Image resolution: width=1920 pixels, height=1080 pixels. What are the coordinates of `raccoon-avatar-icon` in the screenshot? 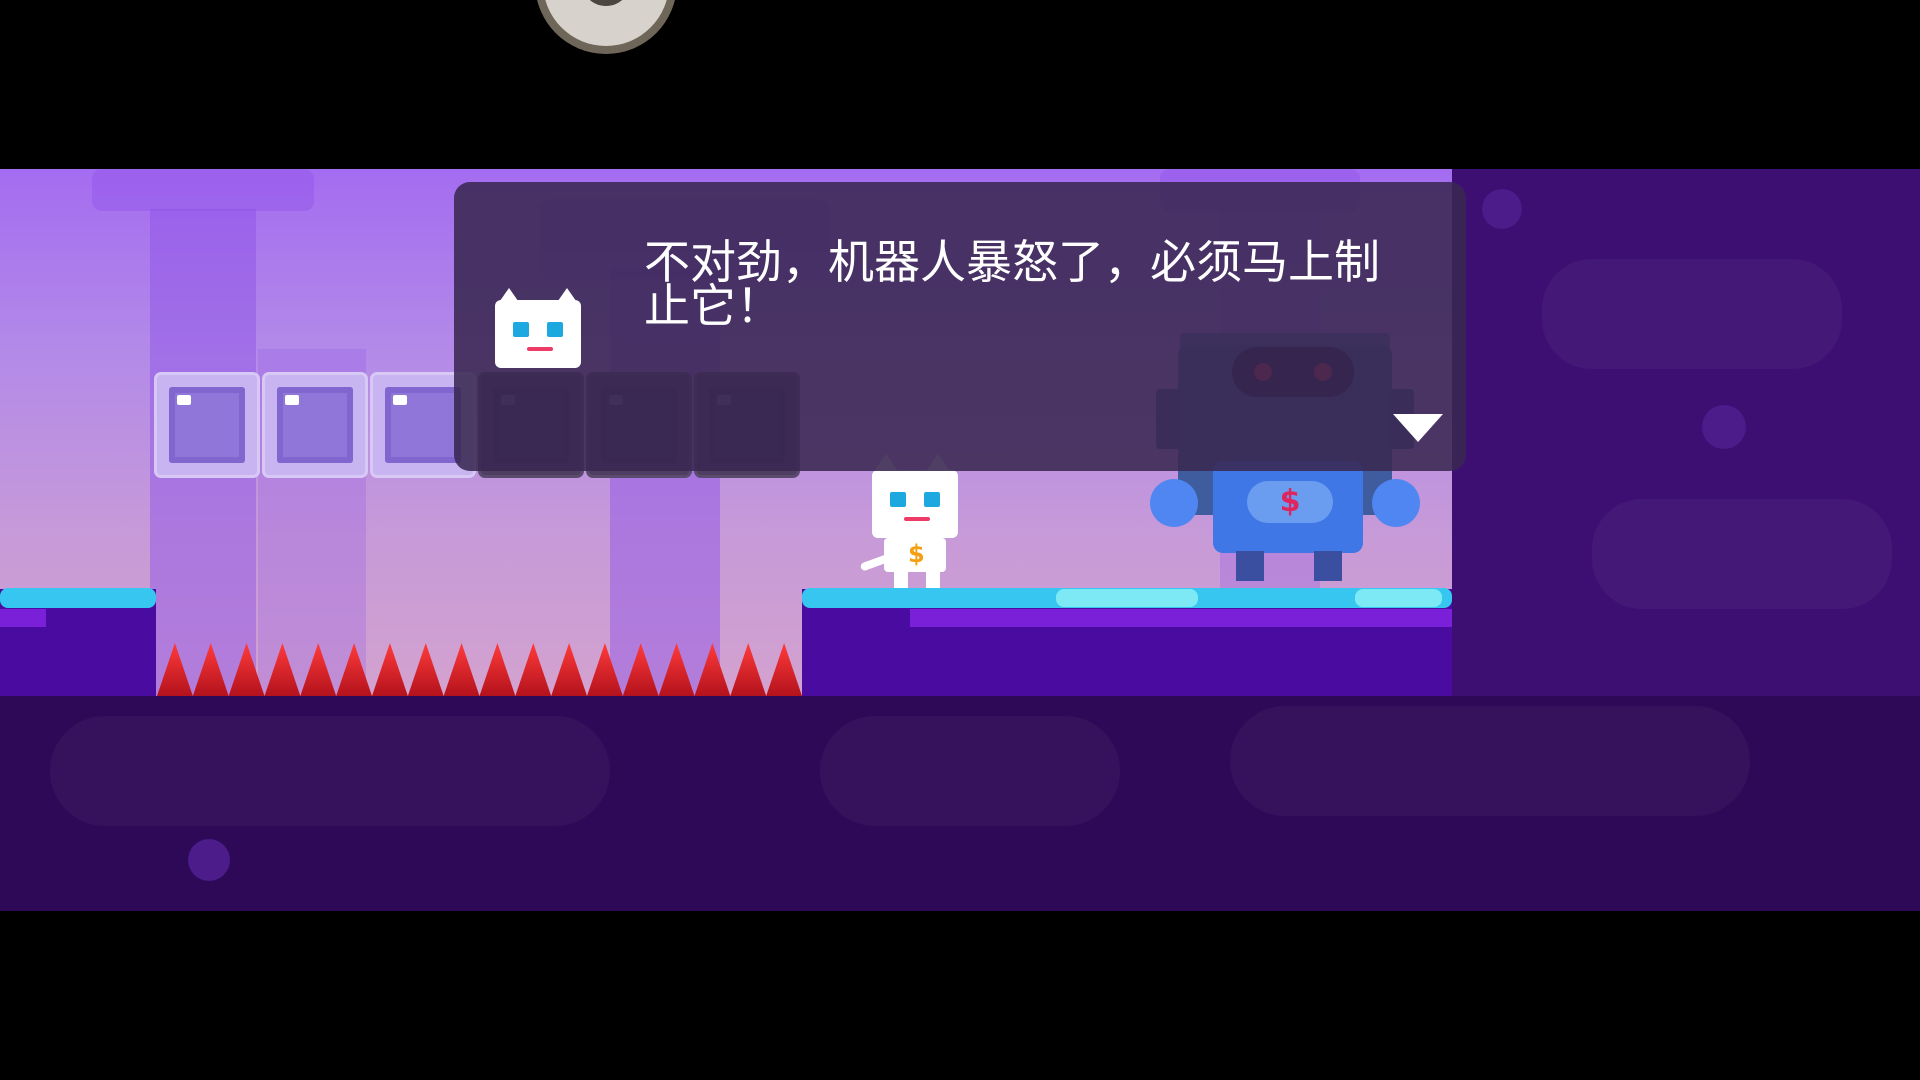 It's located at (606, 23).